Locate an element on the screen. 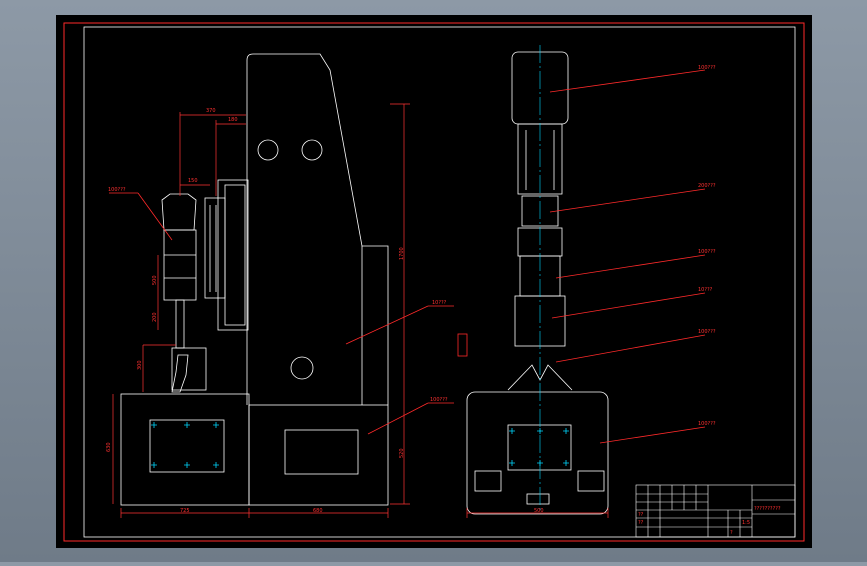 This screenshot has width=867, height=566. title-block-scale: 1:5 is located at coordinates (746, 523).